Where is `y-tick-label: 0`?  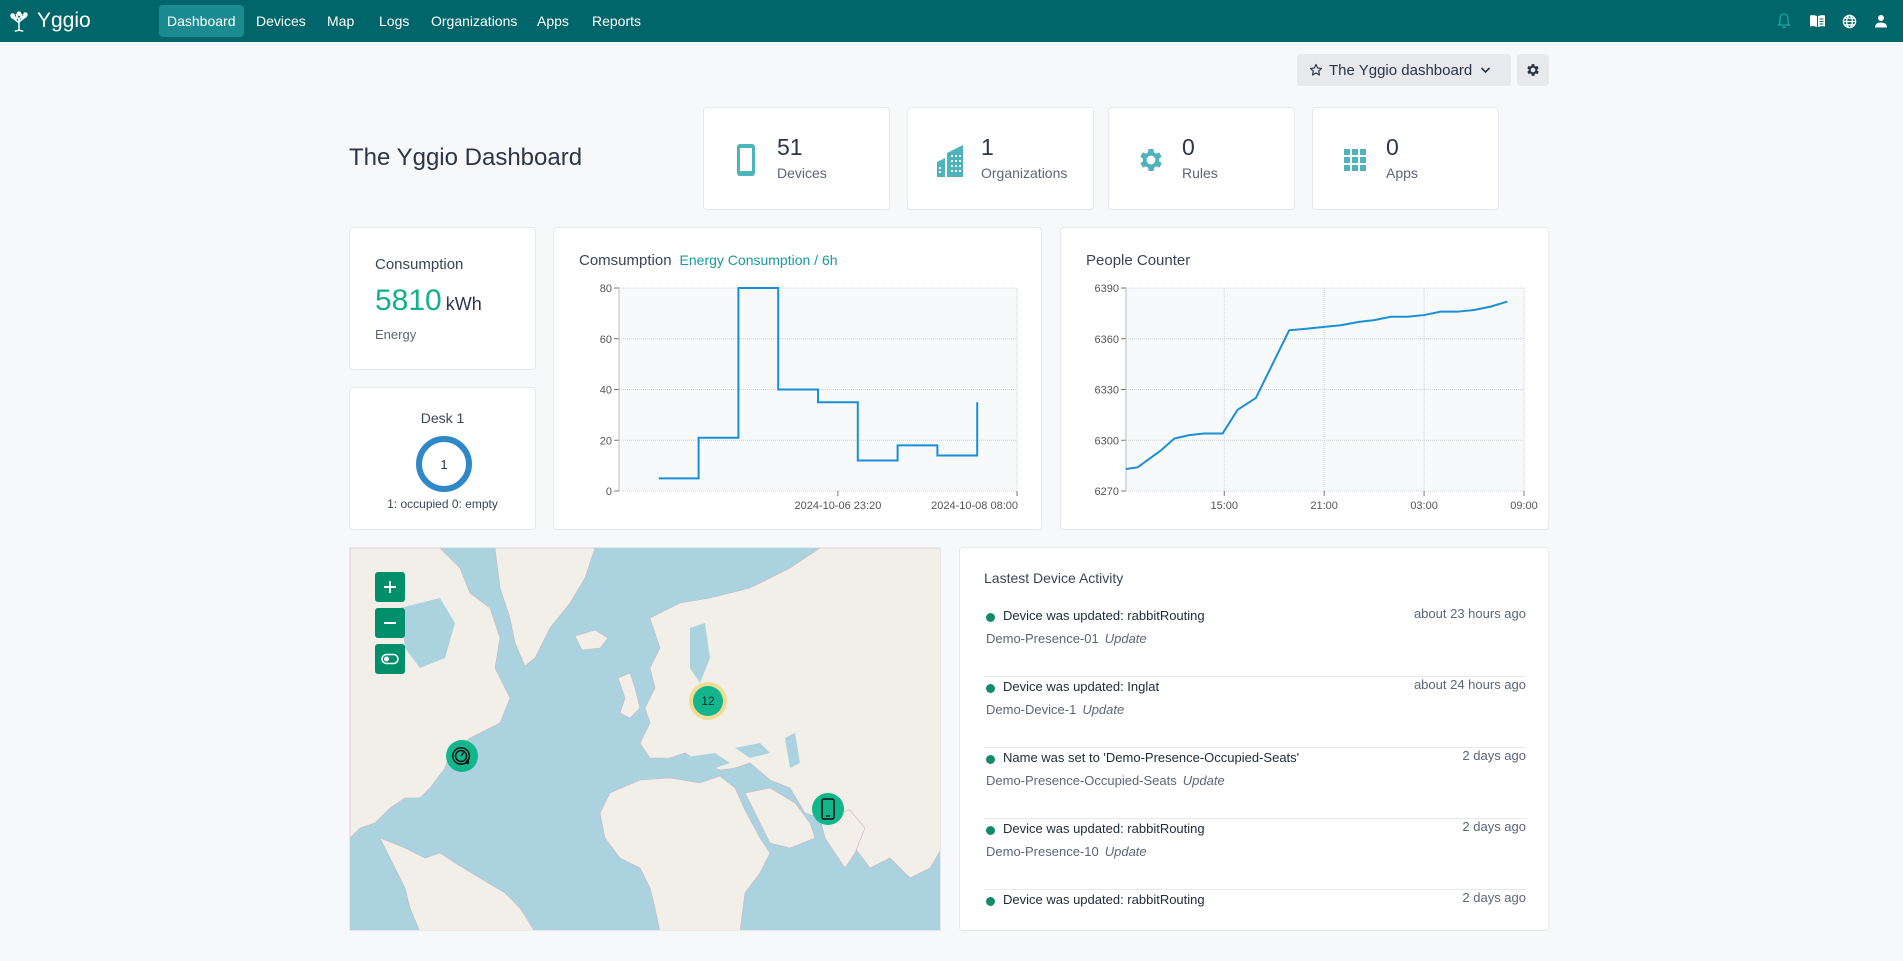 y-tick-label: 0 is located at coordinates (609, 492).